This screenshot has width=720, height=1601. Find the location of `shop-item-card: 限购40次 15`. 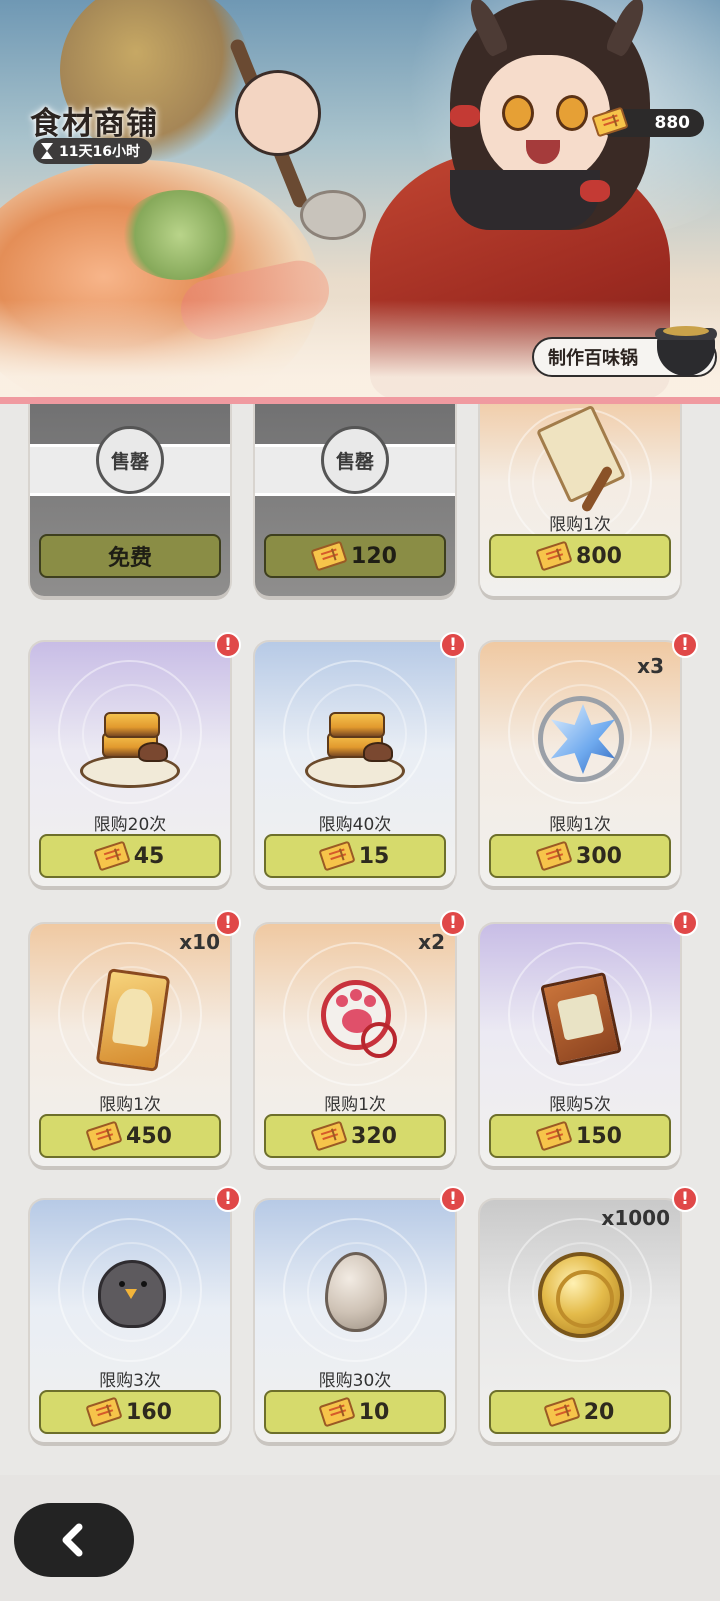

shop-item-card: 限购40次 15 is located at coordinates (355, 764).